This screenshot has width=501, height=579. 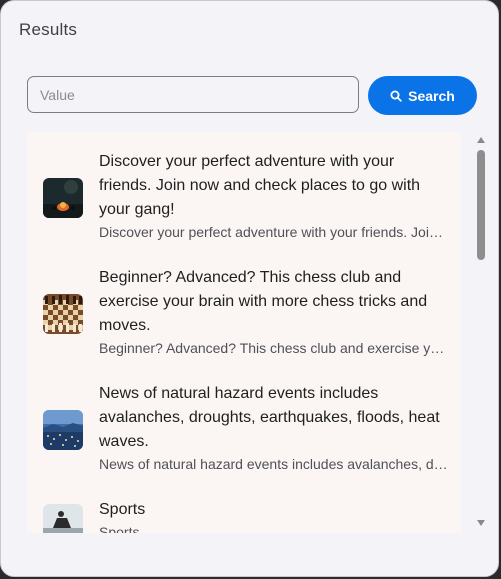 I want to click on scroll-up-arrow-icon, so click(x=481, y=140).